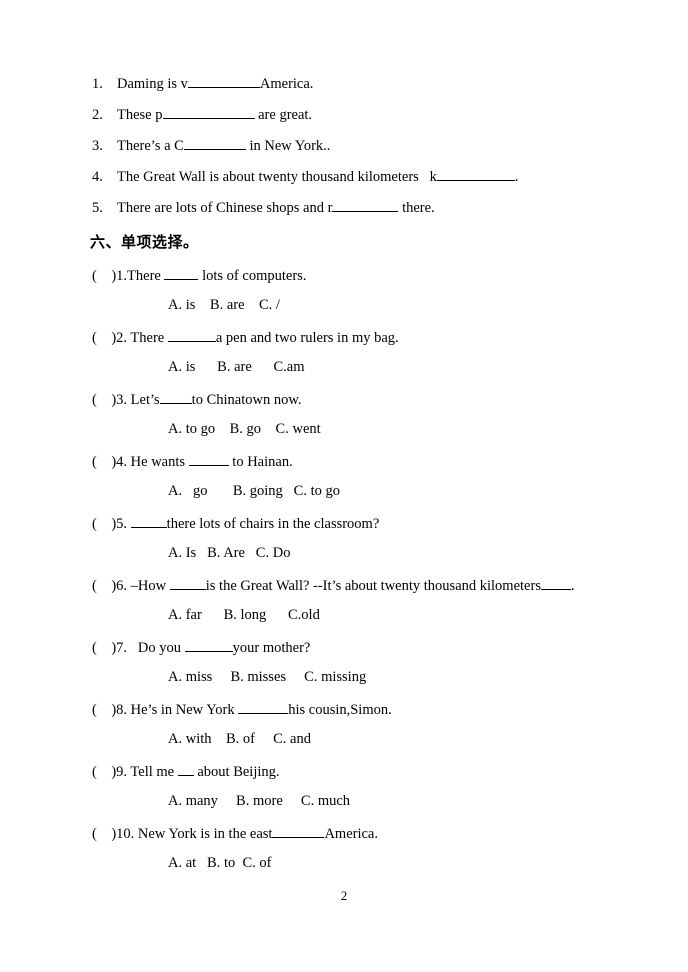 This screenshot has height=972, width=688. I want to click on question-stem: ( ) 10. New York is in the east America., so click(382, 833).